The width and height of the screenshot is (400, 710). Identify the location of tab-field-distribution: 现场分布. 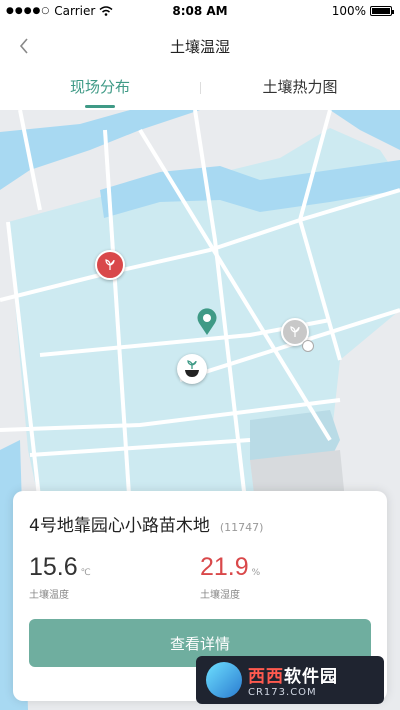
(100, 89).